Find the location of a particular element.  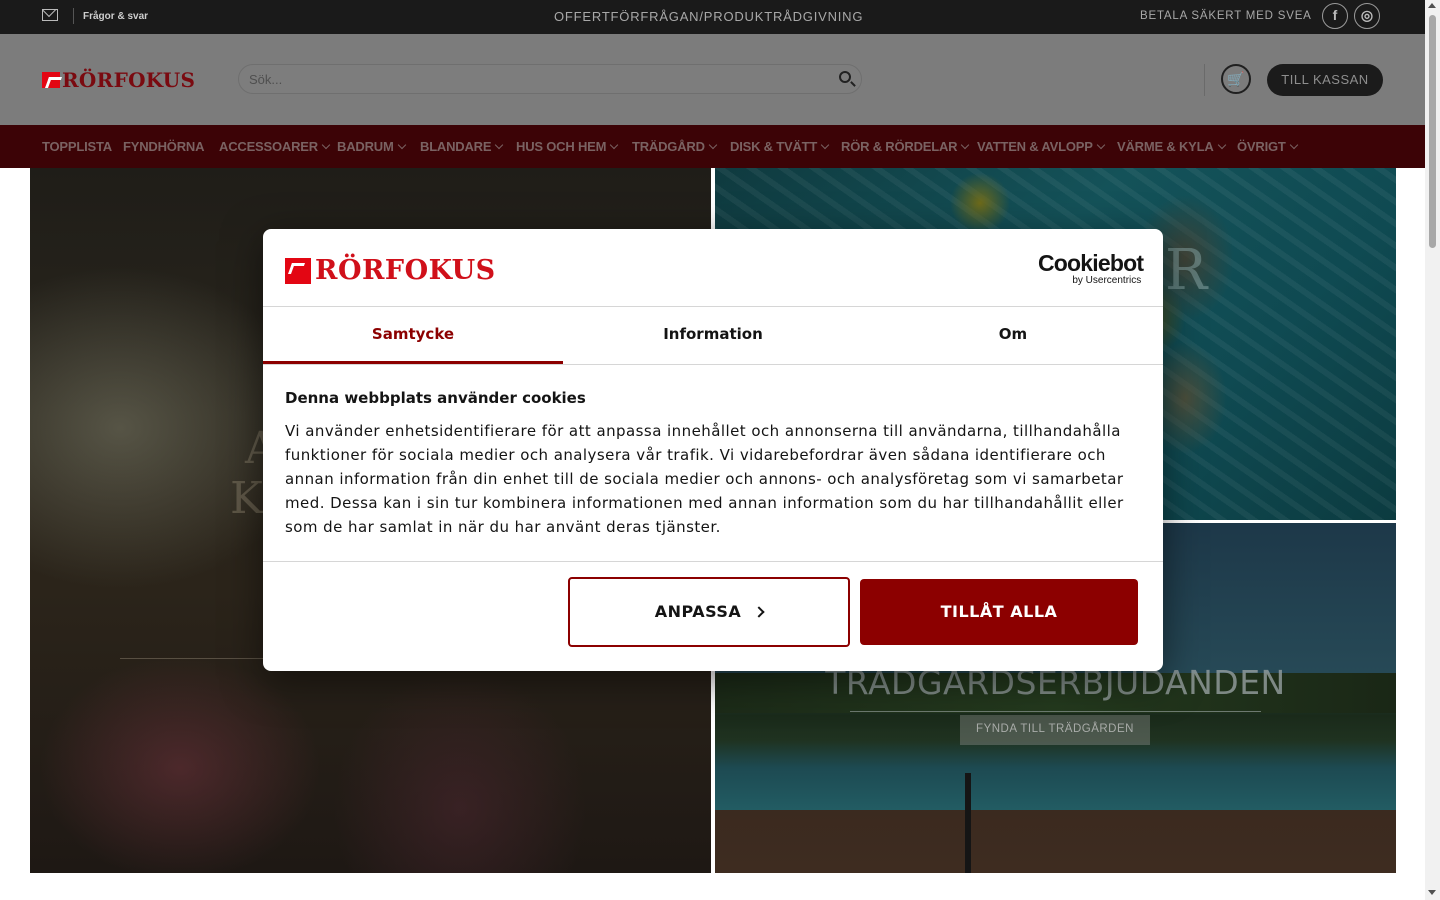

nav-label: VATTEN & AVLOPP is located at coordinates (1035, 146).